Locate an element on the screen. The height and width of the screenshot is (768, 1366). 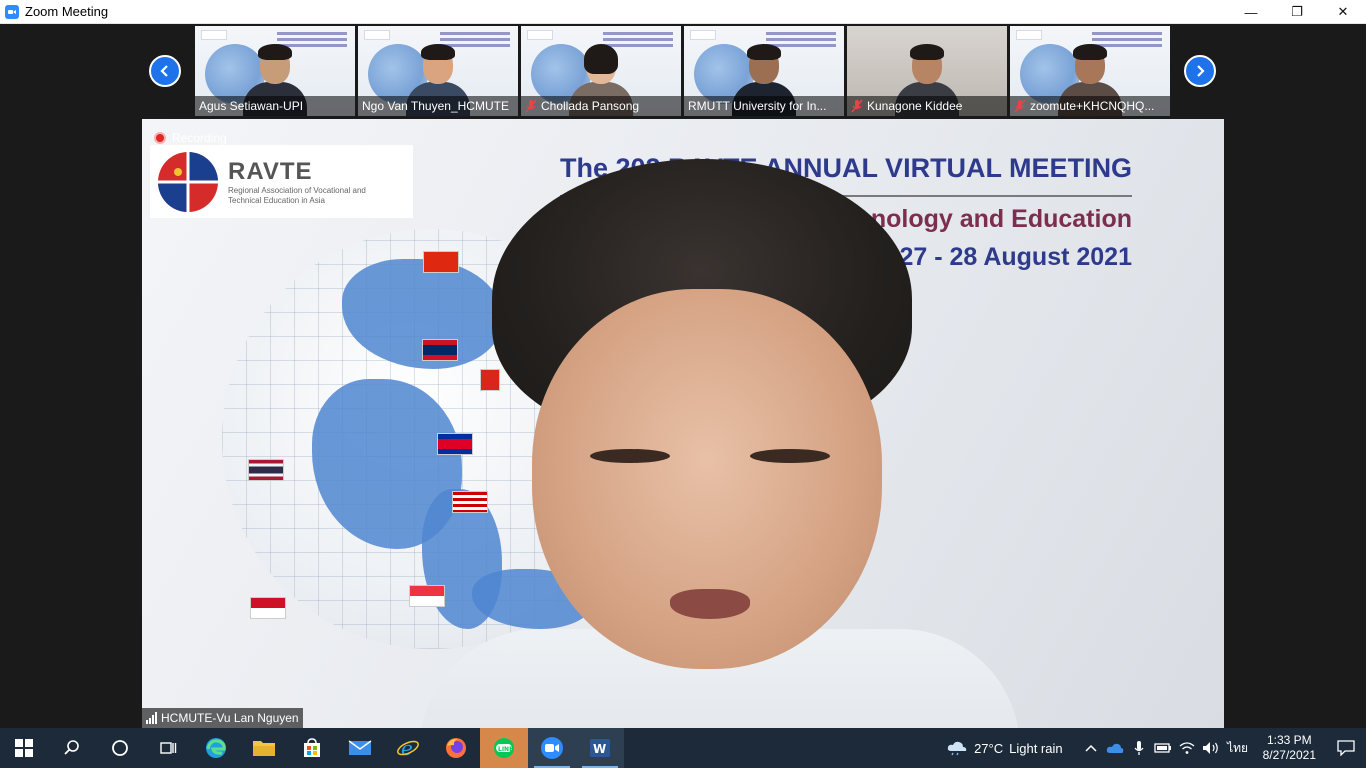
word-app: W is located at coordinates (600, 748).